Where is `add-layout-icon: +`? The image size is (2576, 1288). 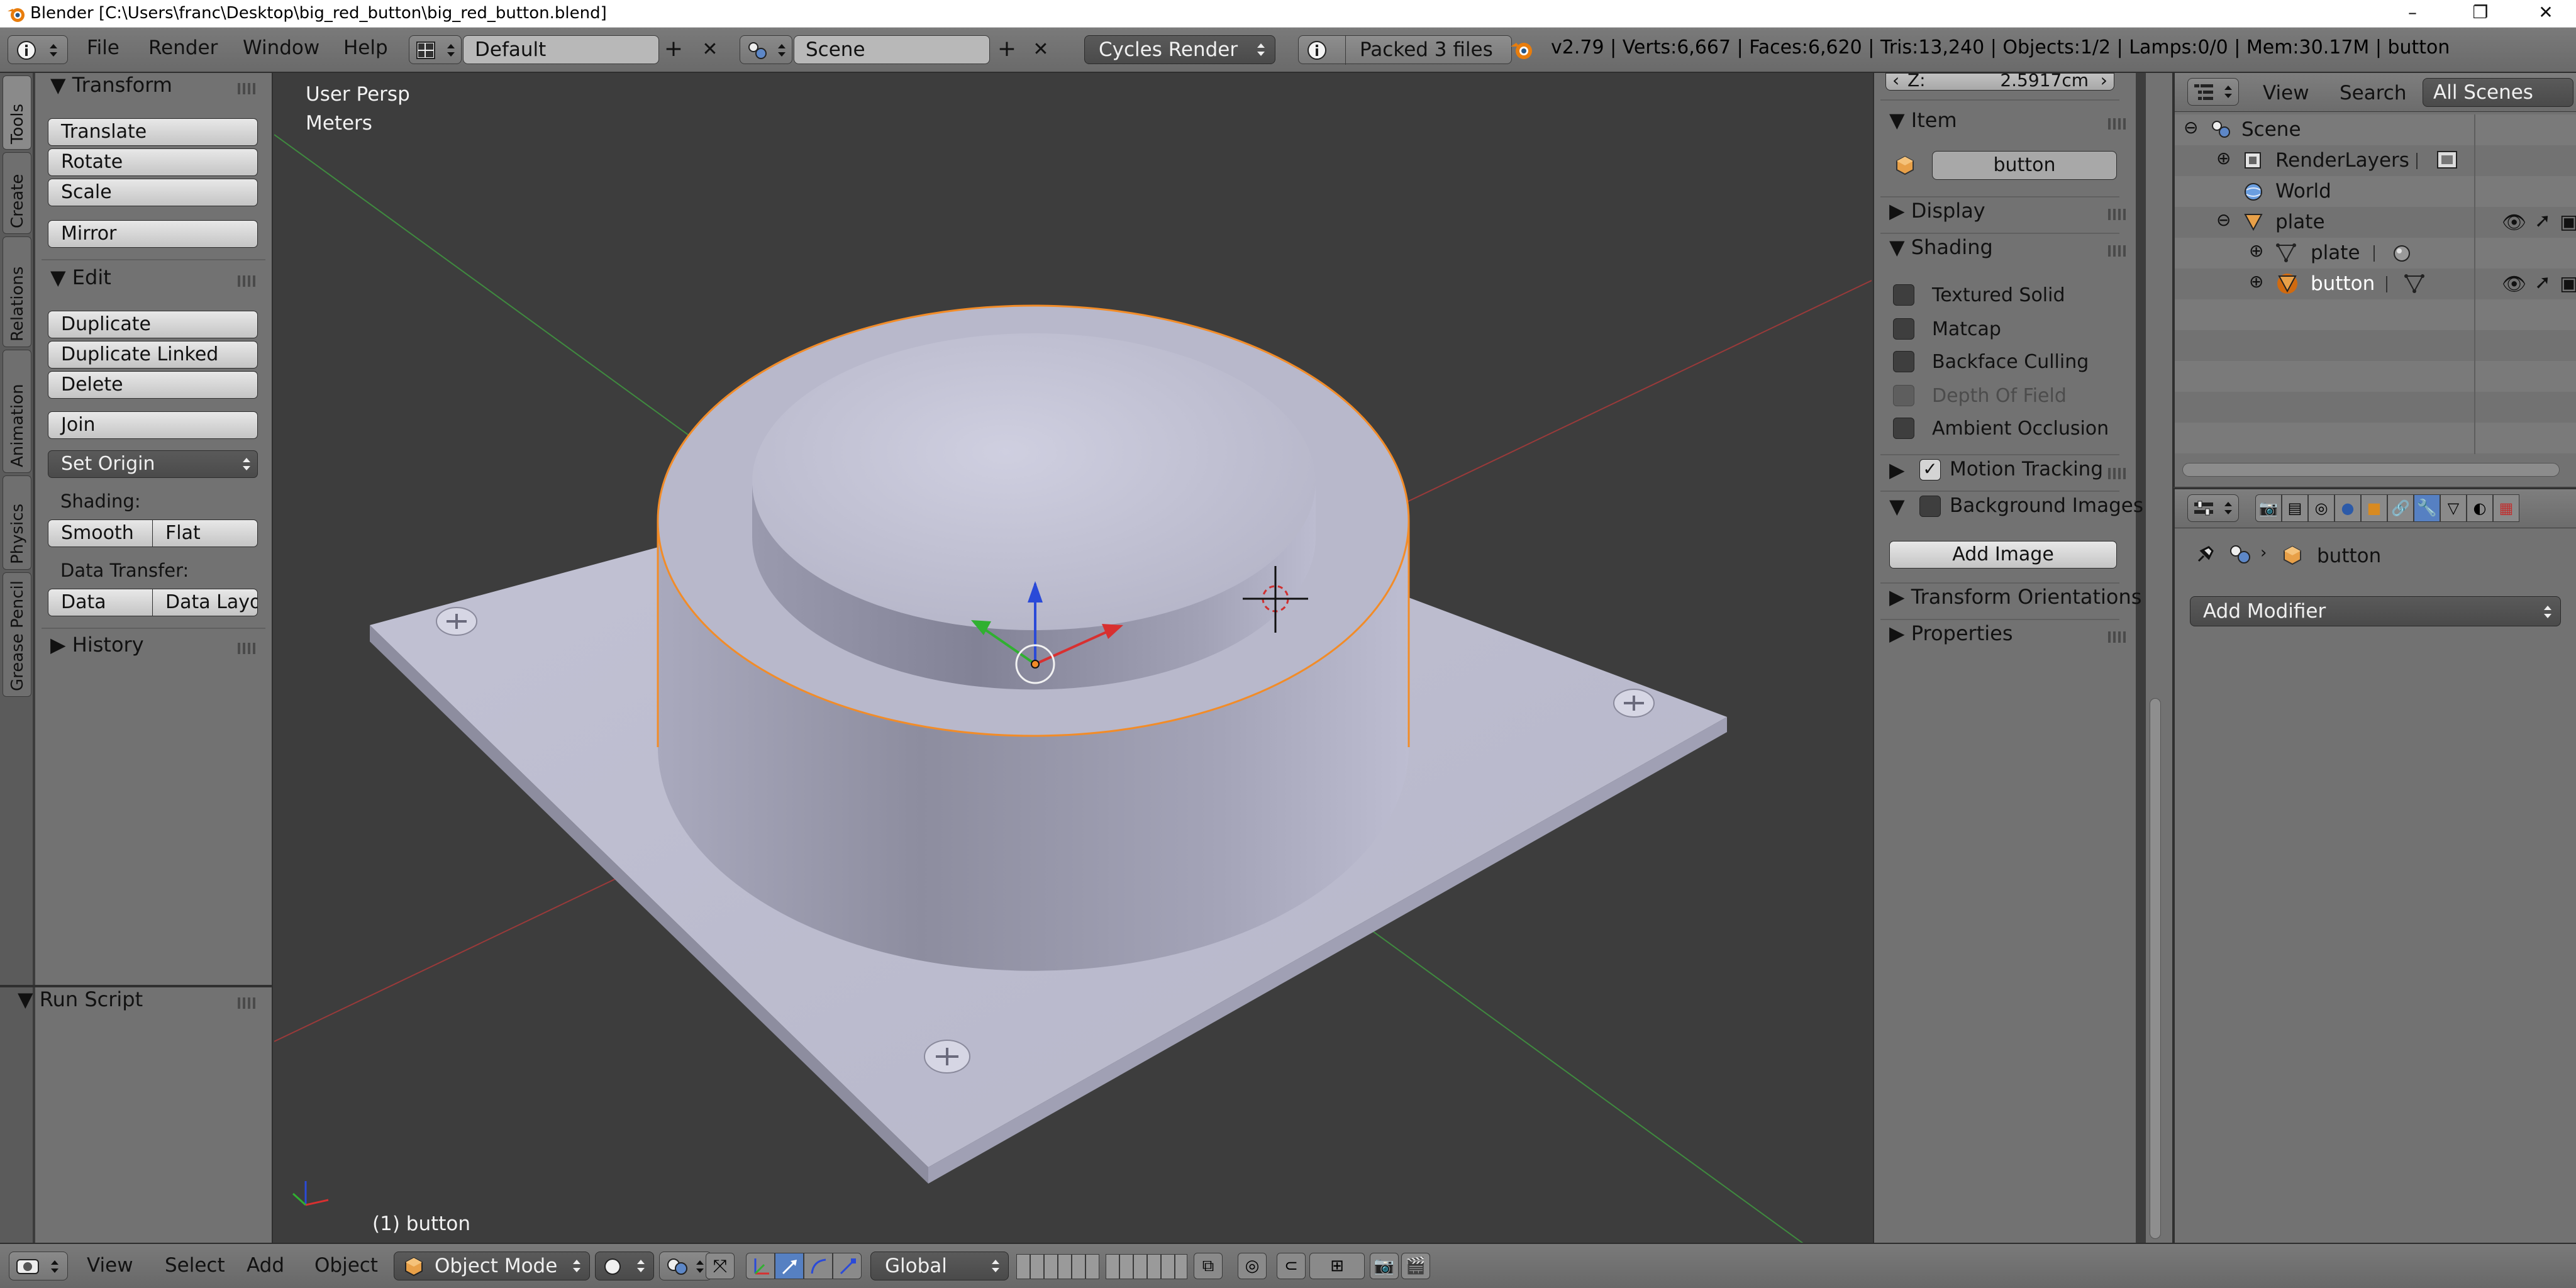
add-layout-icon: + is located at coordinates (674, 50).